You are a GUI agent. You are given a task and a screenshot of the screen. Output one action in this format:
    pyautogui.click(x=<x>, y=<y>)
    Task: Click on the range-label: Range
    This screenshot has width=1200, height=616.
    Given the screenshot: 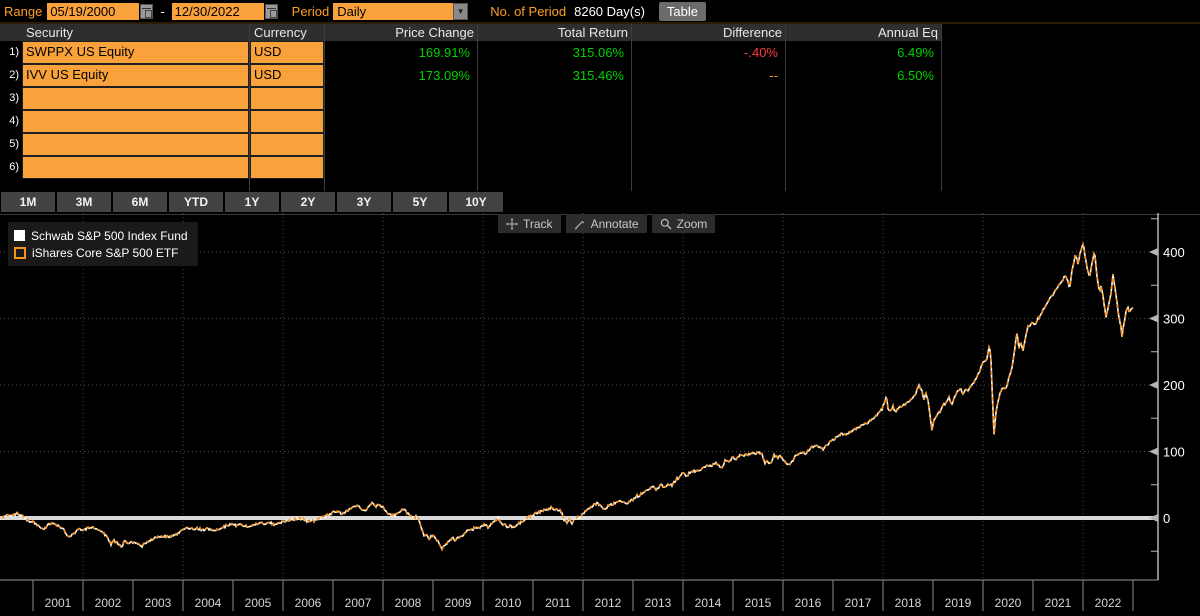 What is the action you would take?
    pyautogui.click(x=23, y=11)
    